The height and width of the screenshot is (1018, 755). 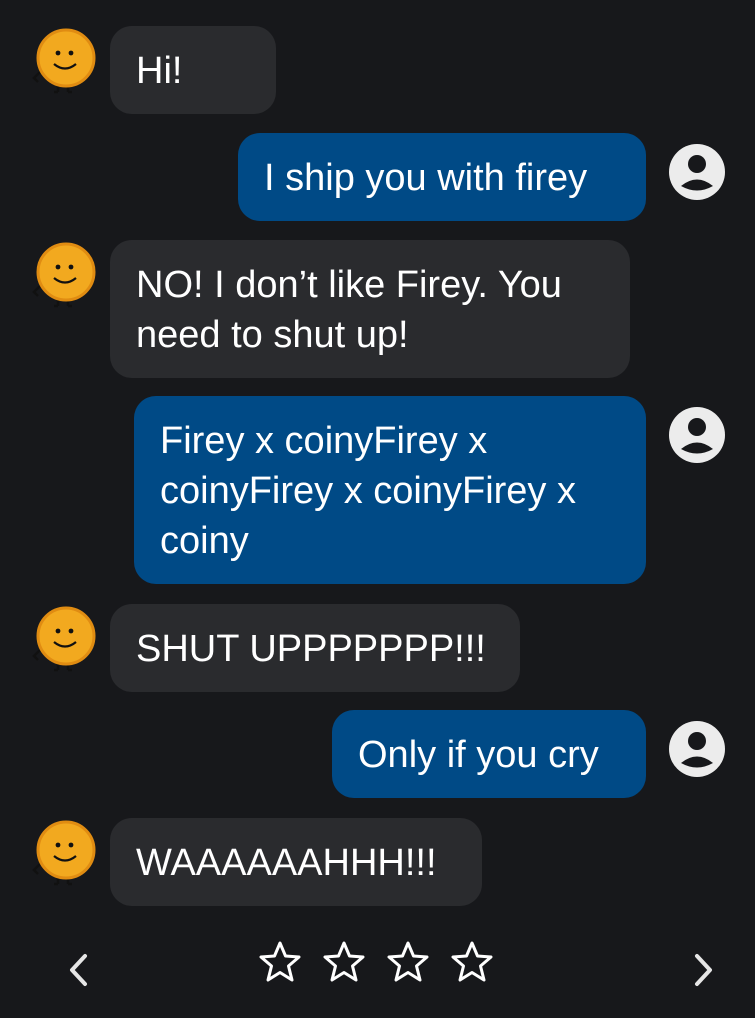 What do you see at coordinates (296, 862) in the screenshot?
I see `bot-message-bubble: WAAAAAAHHH!!!` at bounding box center [296, 862].